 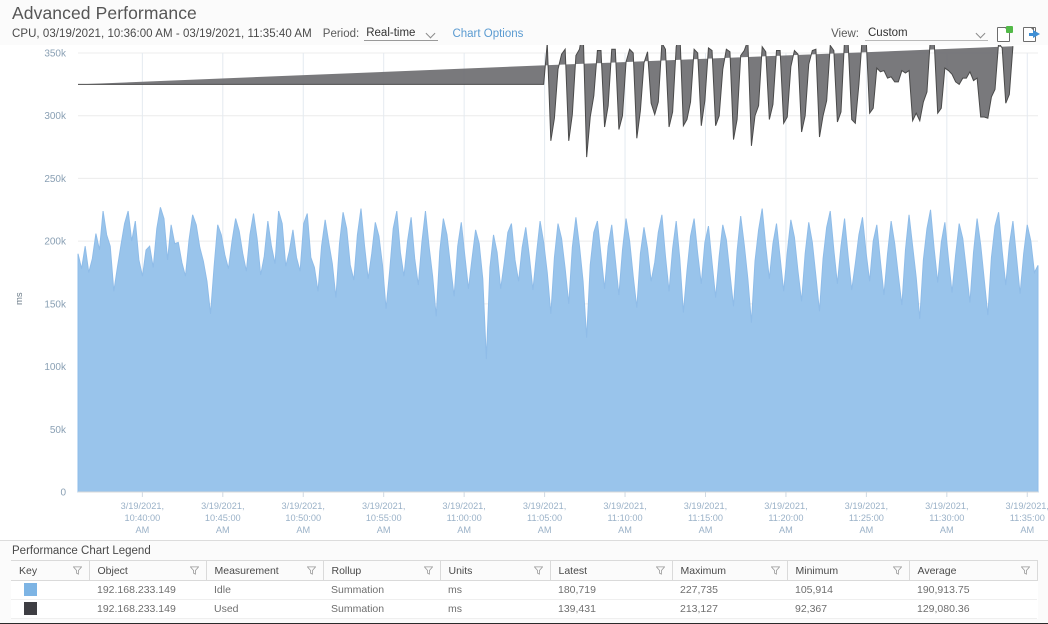 What do you see at coordinates (384, 518) in the screenshot?
I see `x-axis-tick-label: 10:55:00` at bounding box center [384, 518].